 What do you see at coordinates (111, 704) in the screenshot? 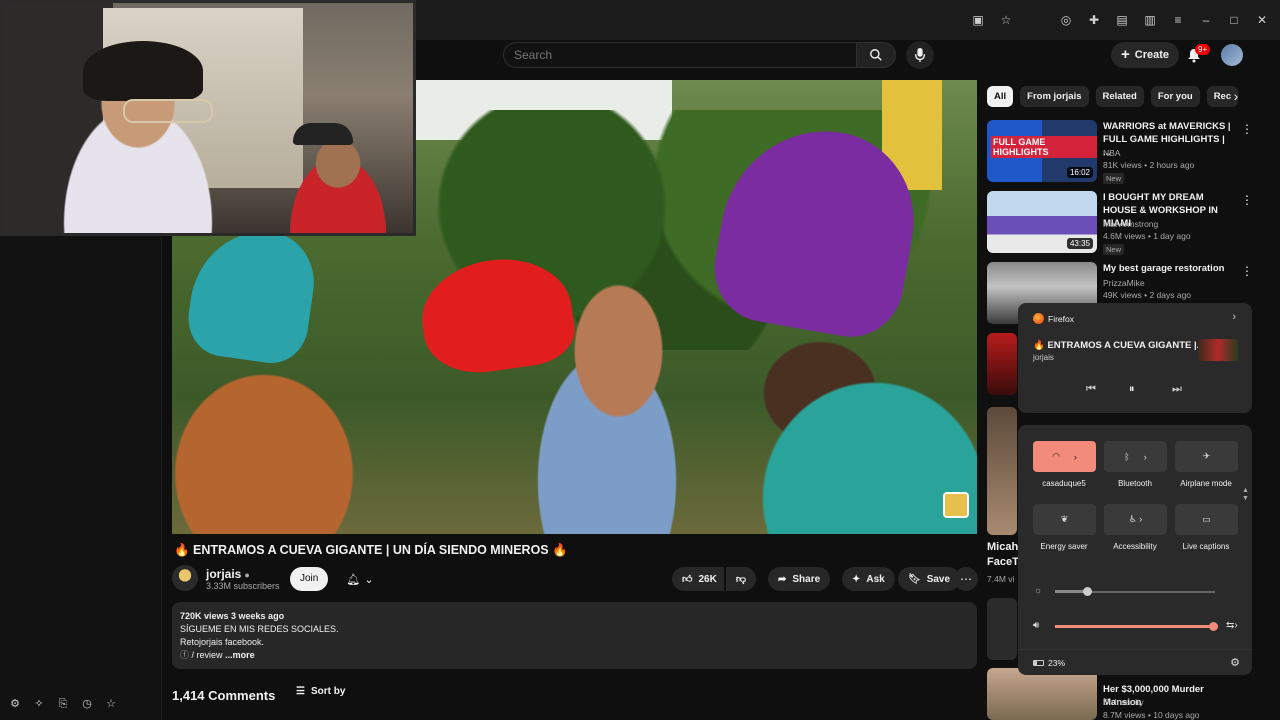
I see `favorites-star-icon: ☆` at bounding box center [111, 704].